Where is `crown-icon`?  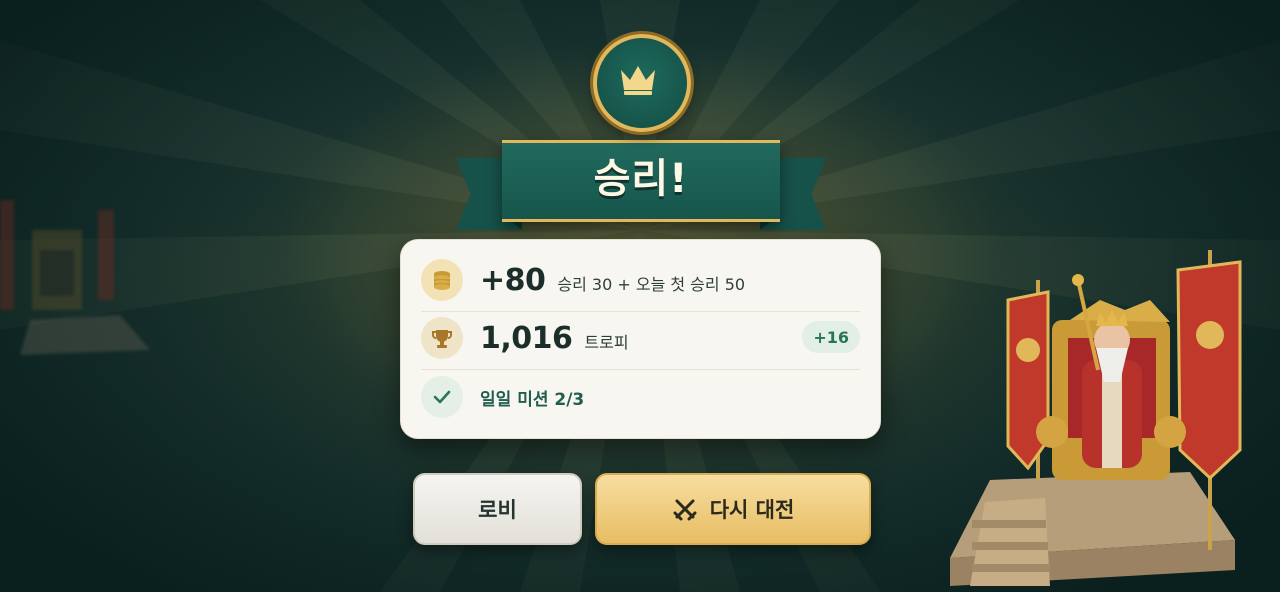 crown-icon is located at coordinates (638, 80).